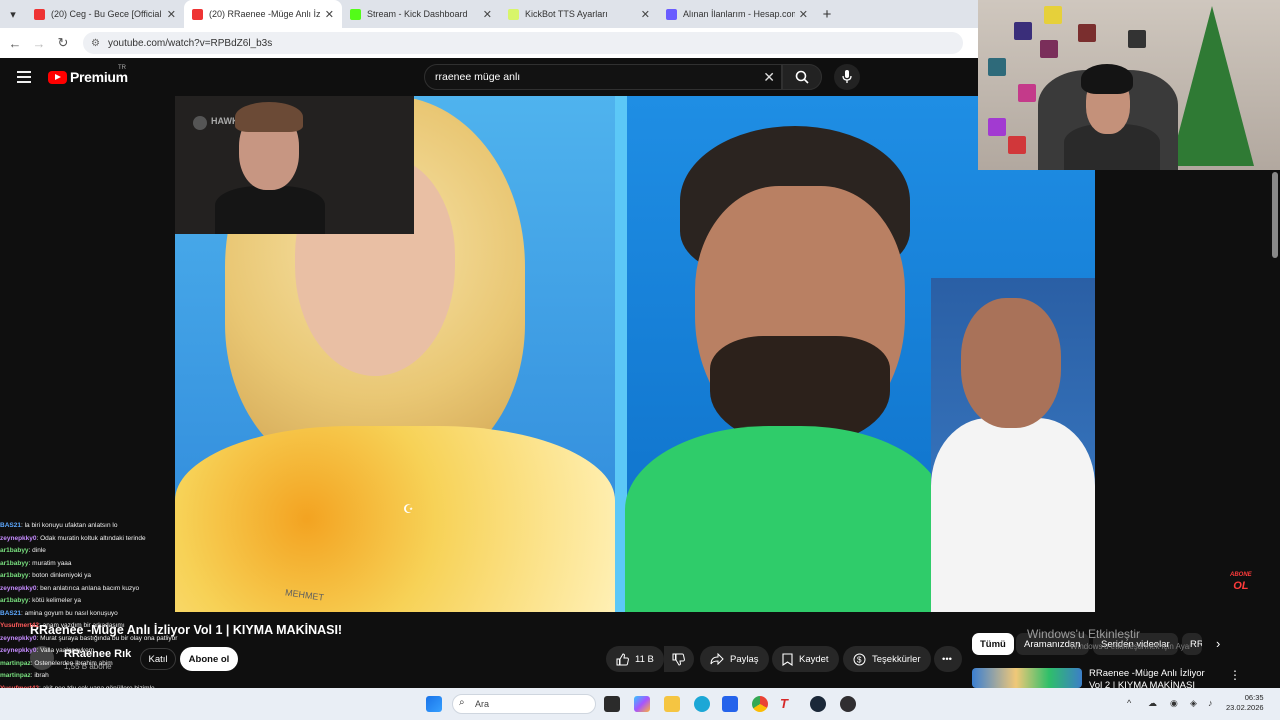  I want to click on voice-search-button, so click(847, 77).